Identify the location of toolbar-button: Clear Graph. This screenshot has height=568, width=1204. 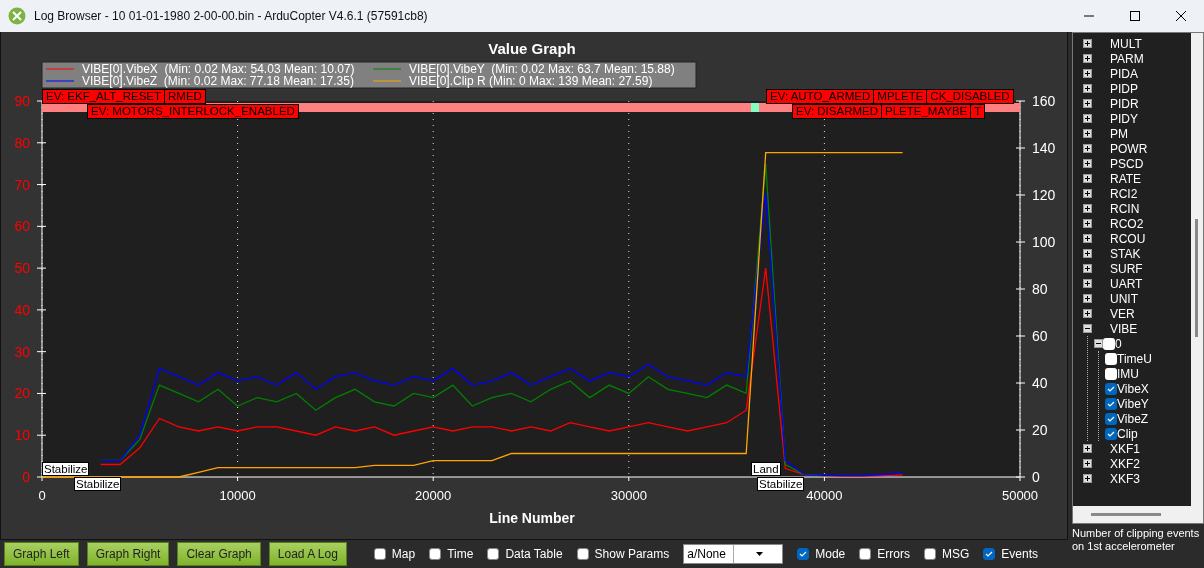
(219, 554).